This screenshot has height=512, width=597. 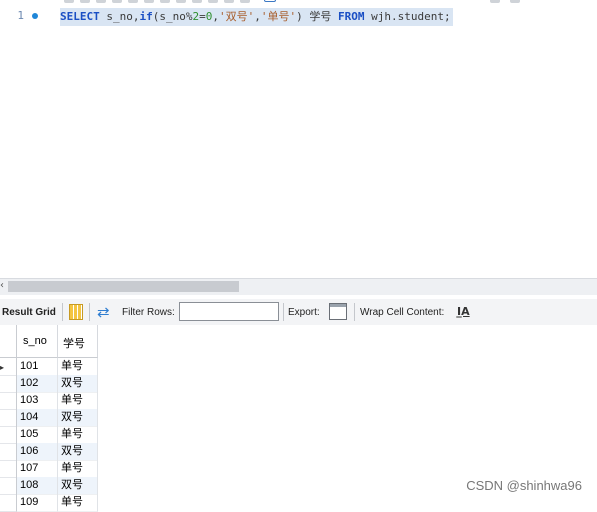 I want to click on refresh-icon: ⇄, so click(x=103, y=312).